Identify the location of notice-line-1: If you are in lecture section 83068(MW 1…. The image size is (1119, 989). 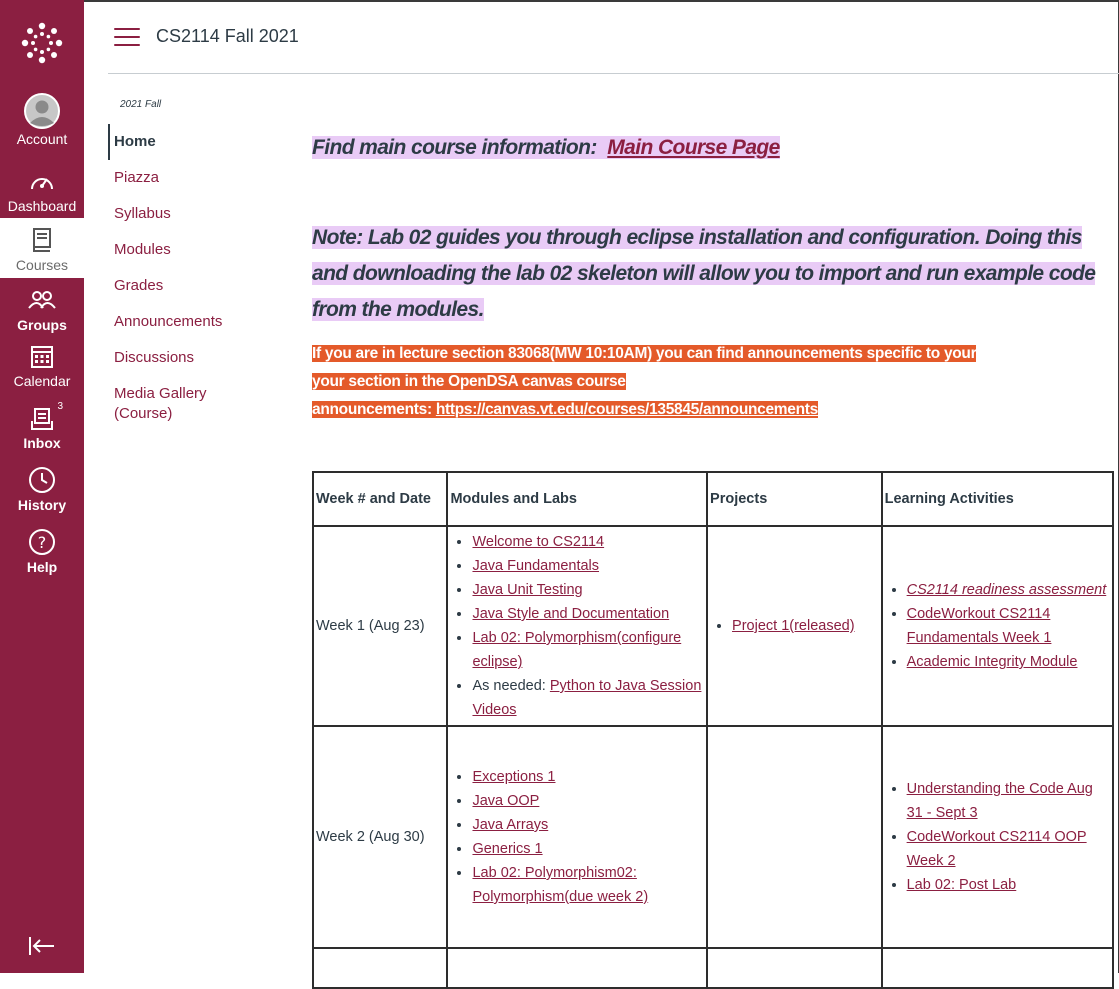
(644, 353).